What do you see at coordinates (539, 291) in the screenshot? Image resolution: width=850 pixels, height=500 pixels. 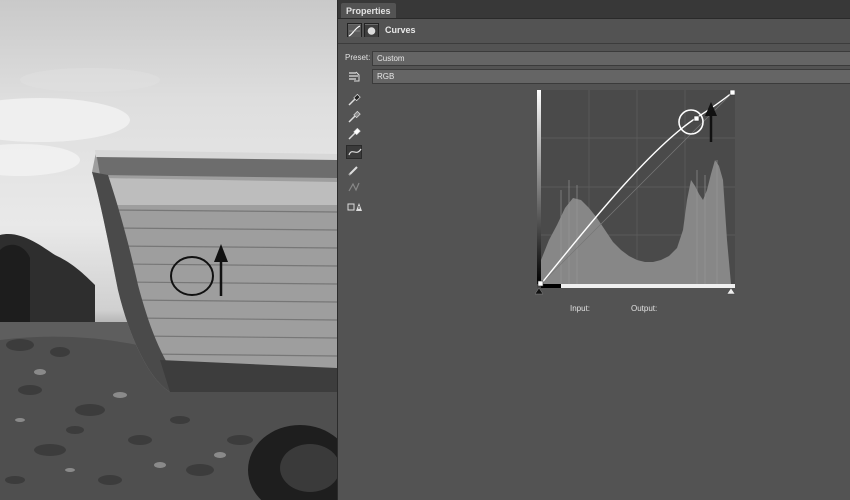 I see `black-point-slider` at bounding box center [539, 291].